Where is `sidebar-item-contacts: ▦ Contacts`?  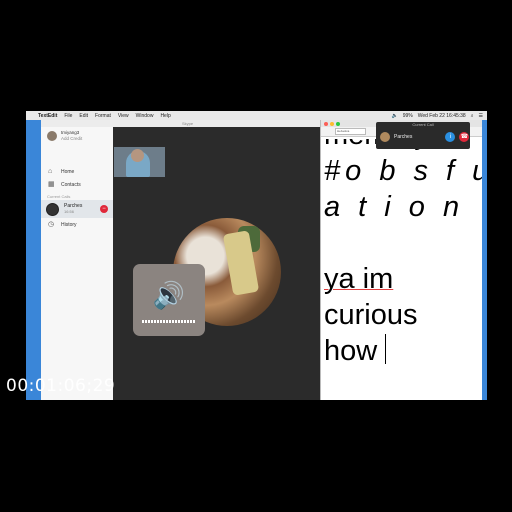
sidebar-item-contacts: ▦ Contacts is located at coordinates (77, 184).